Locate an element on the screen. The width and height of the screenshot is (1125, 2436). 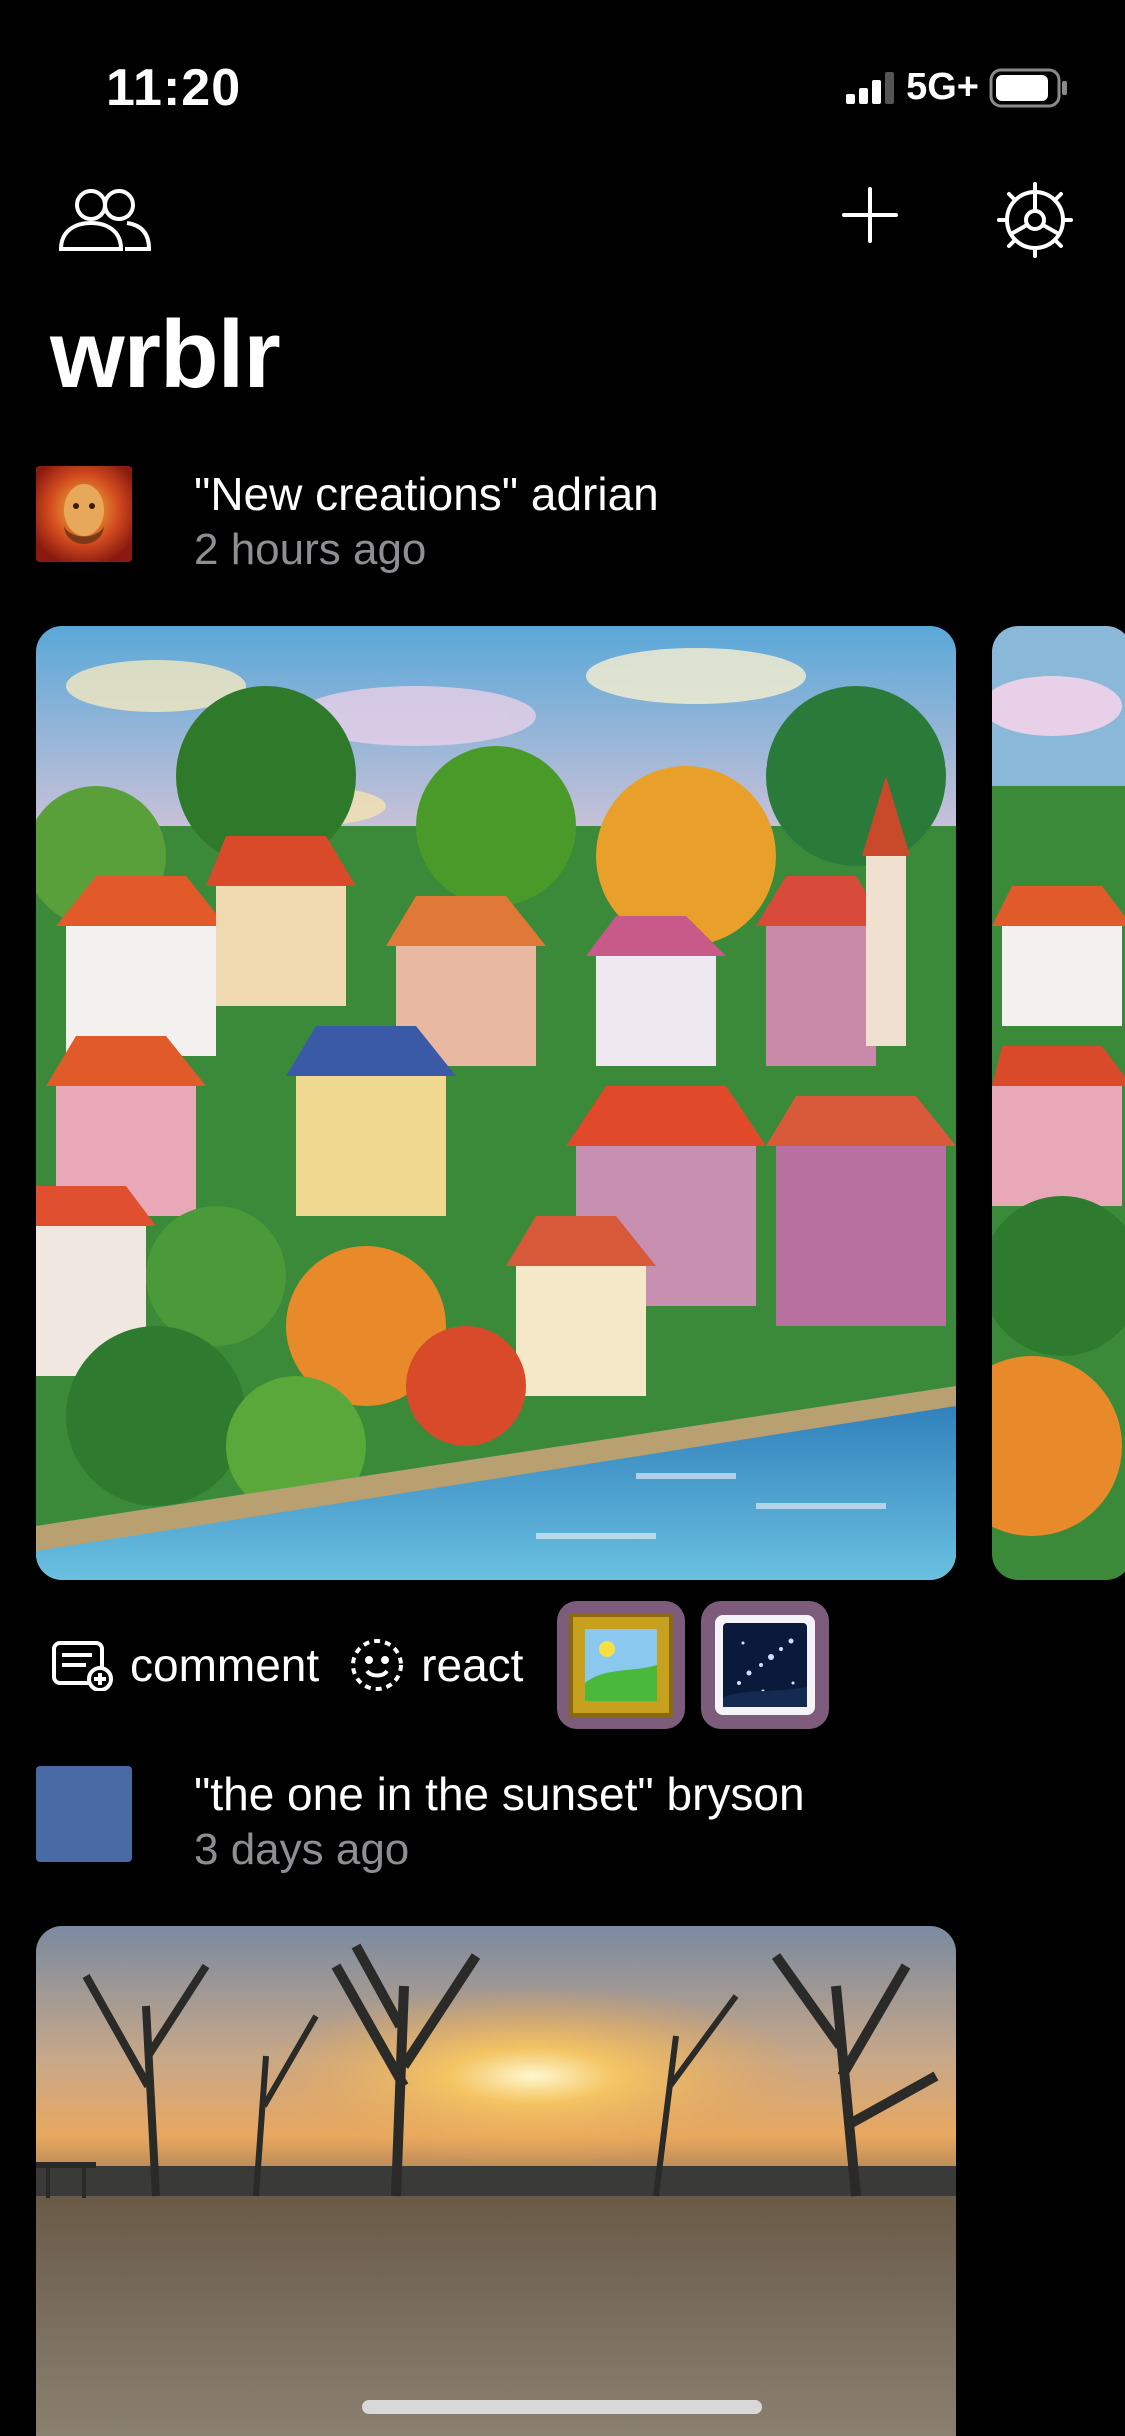
post-actions: comment react is located at coordinates (441, 1665).